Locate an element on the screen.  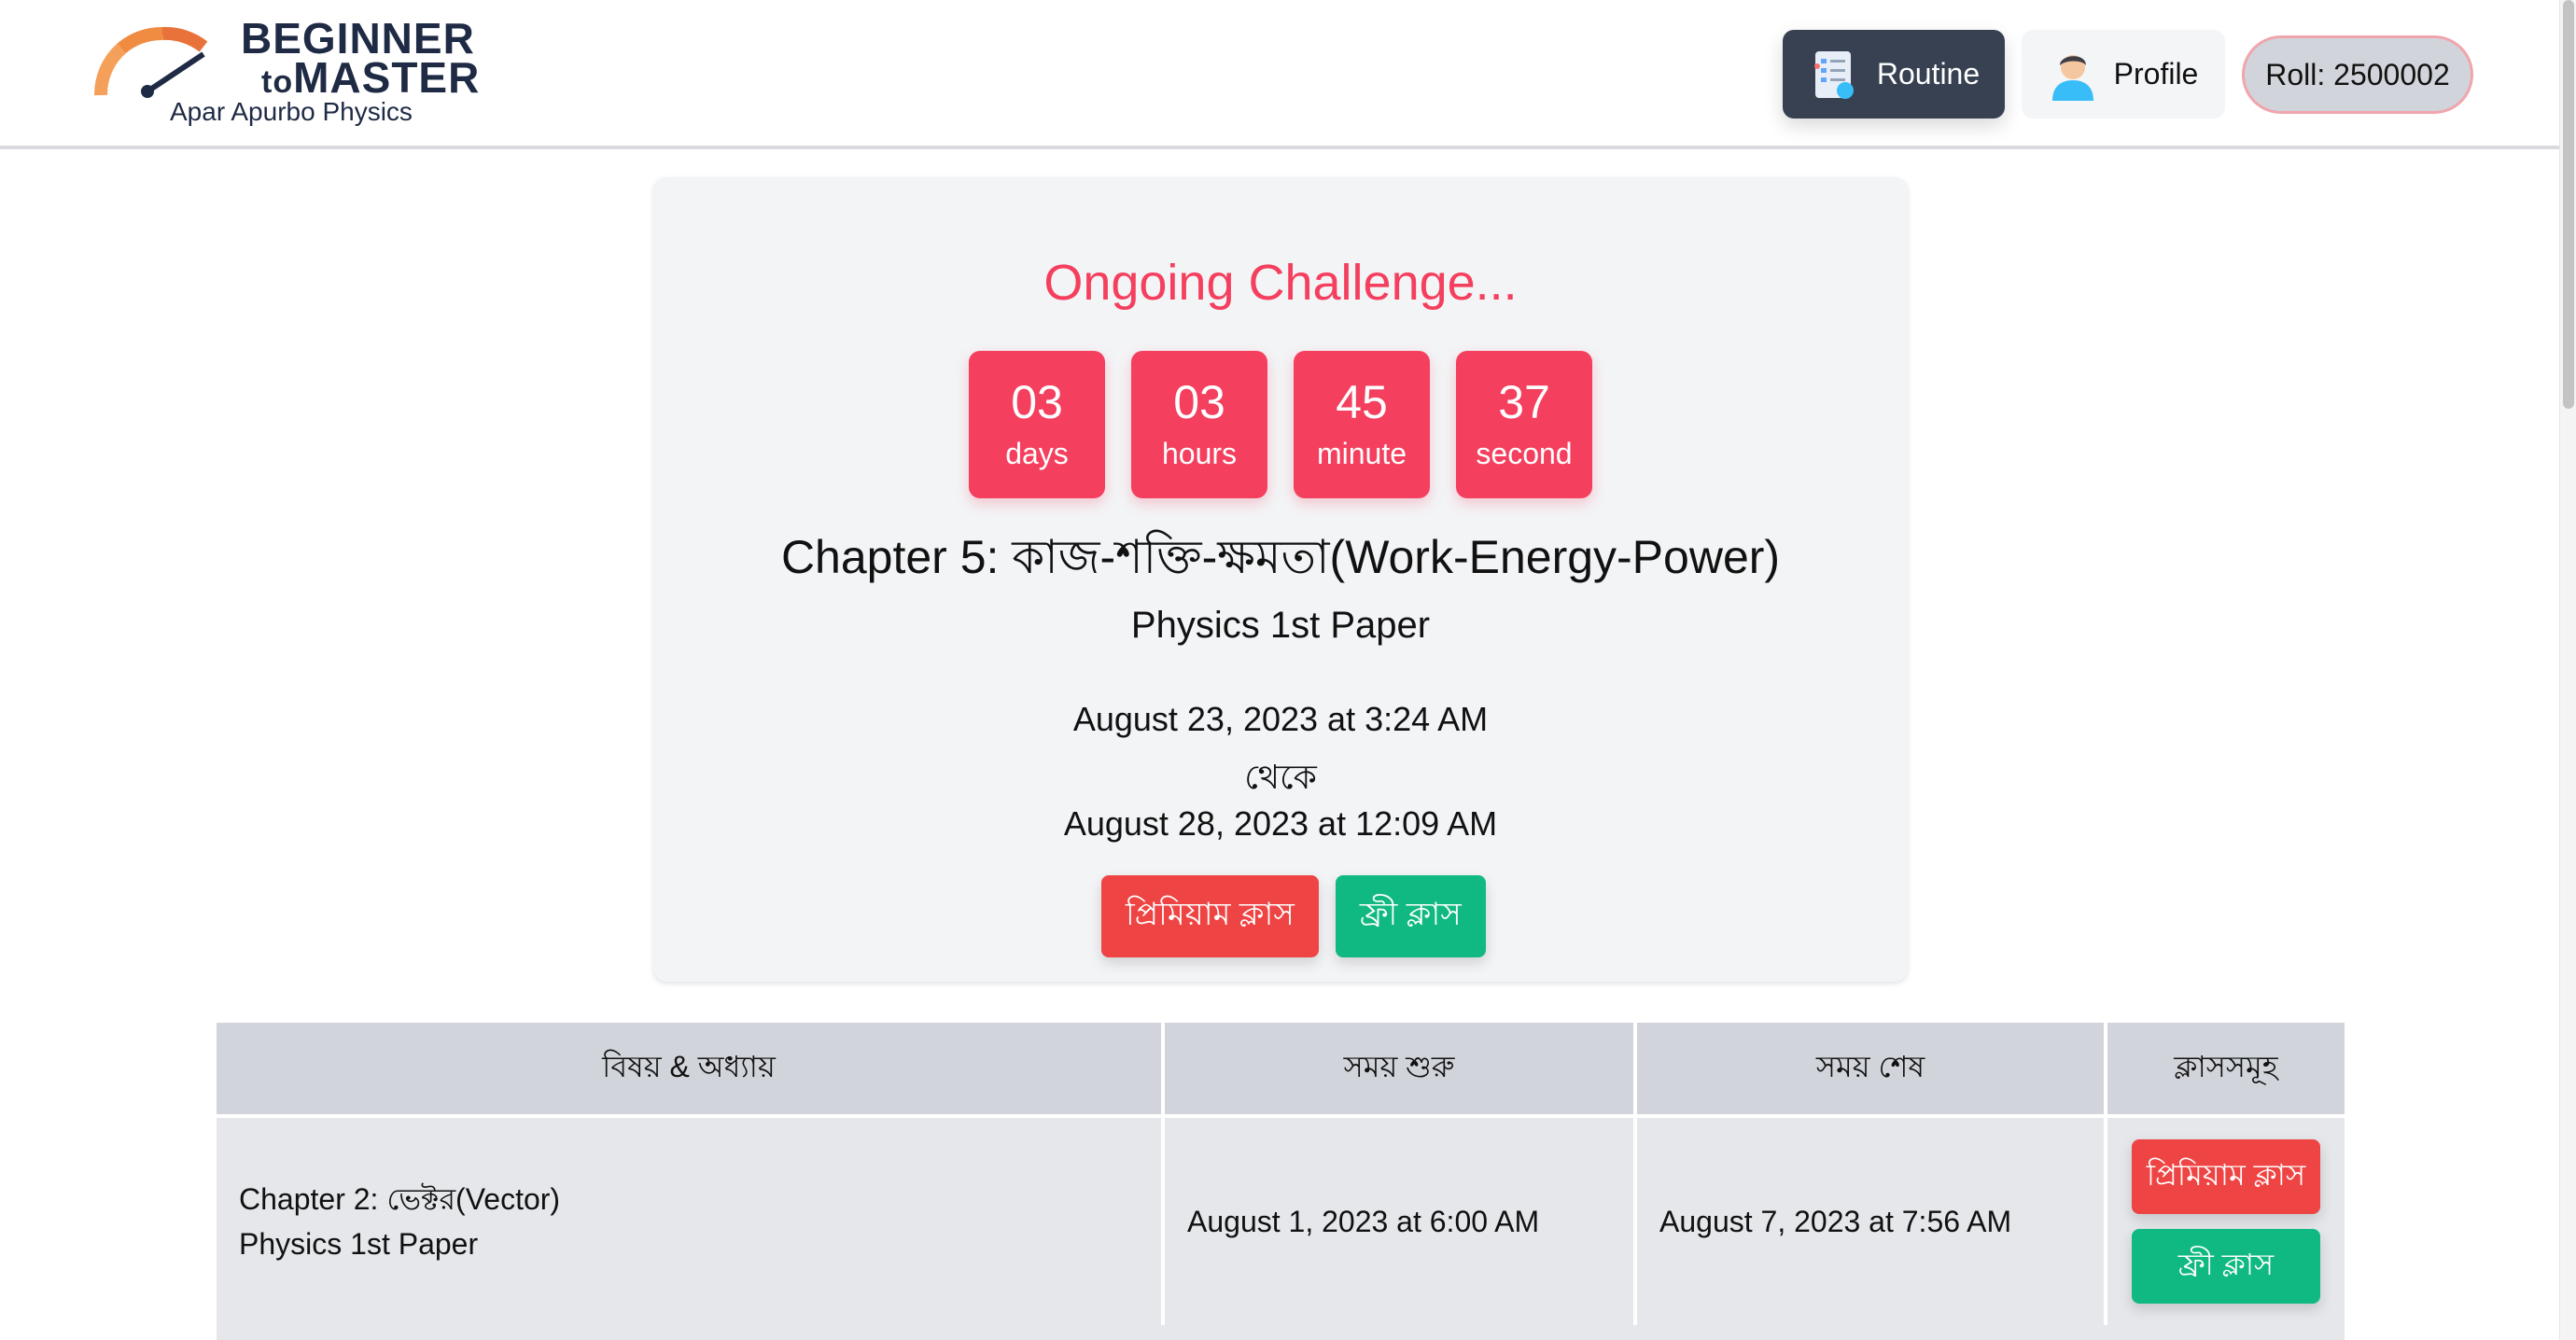
cell-classes: প্রিমিয়াম ক্লাস ফ্রী ক্লাস is located at coordinates (2226, 1222).